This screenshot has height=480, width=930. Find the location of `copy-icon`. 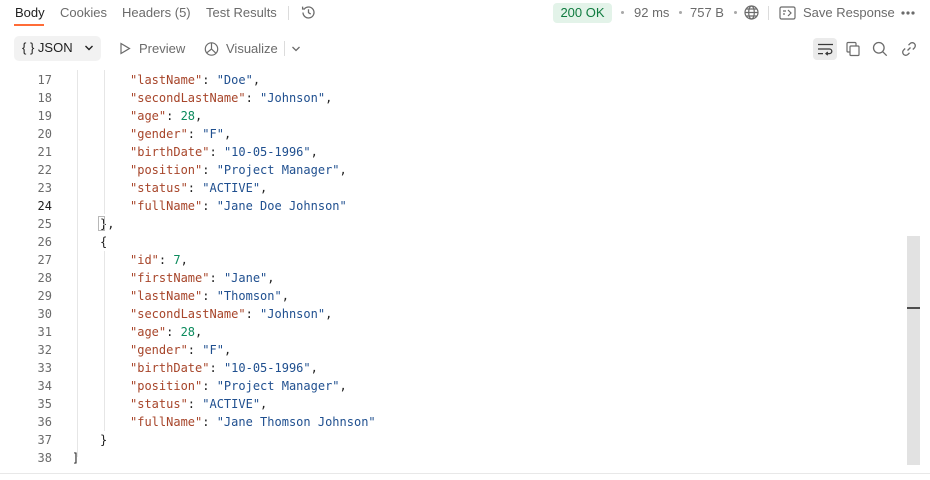

copy-icon is located at coordinates (853, 49).